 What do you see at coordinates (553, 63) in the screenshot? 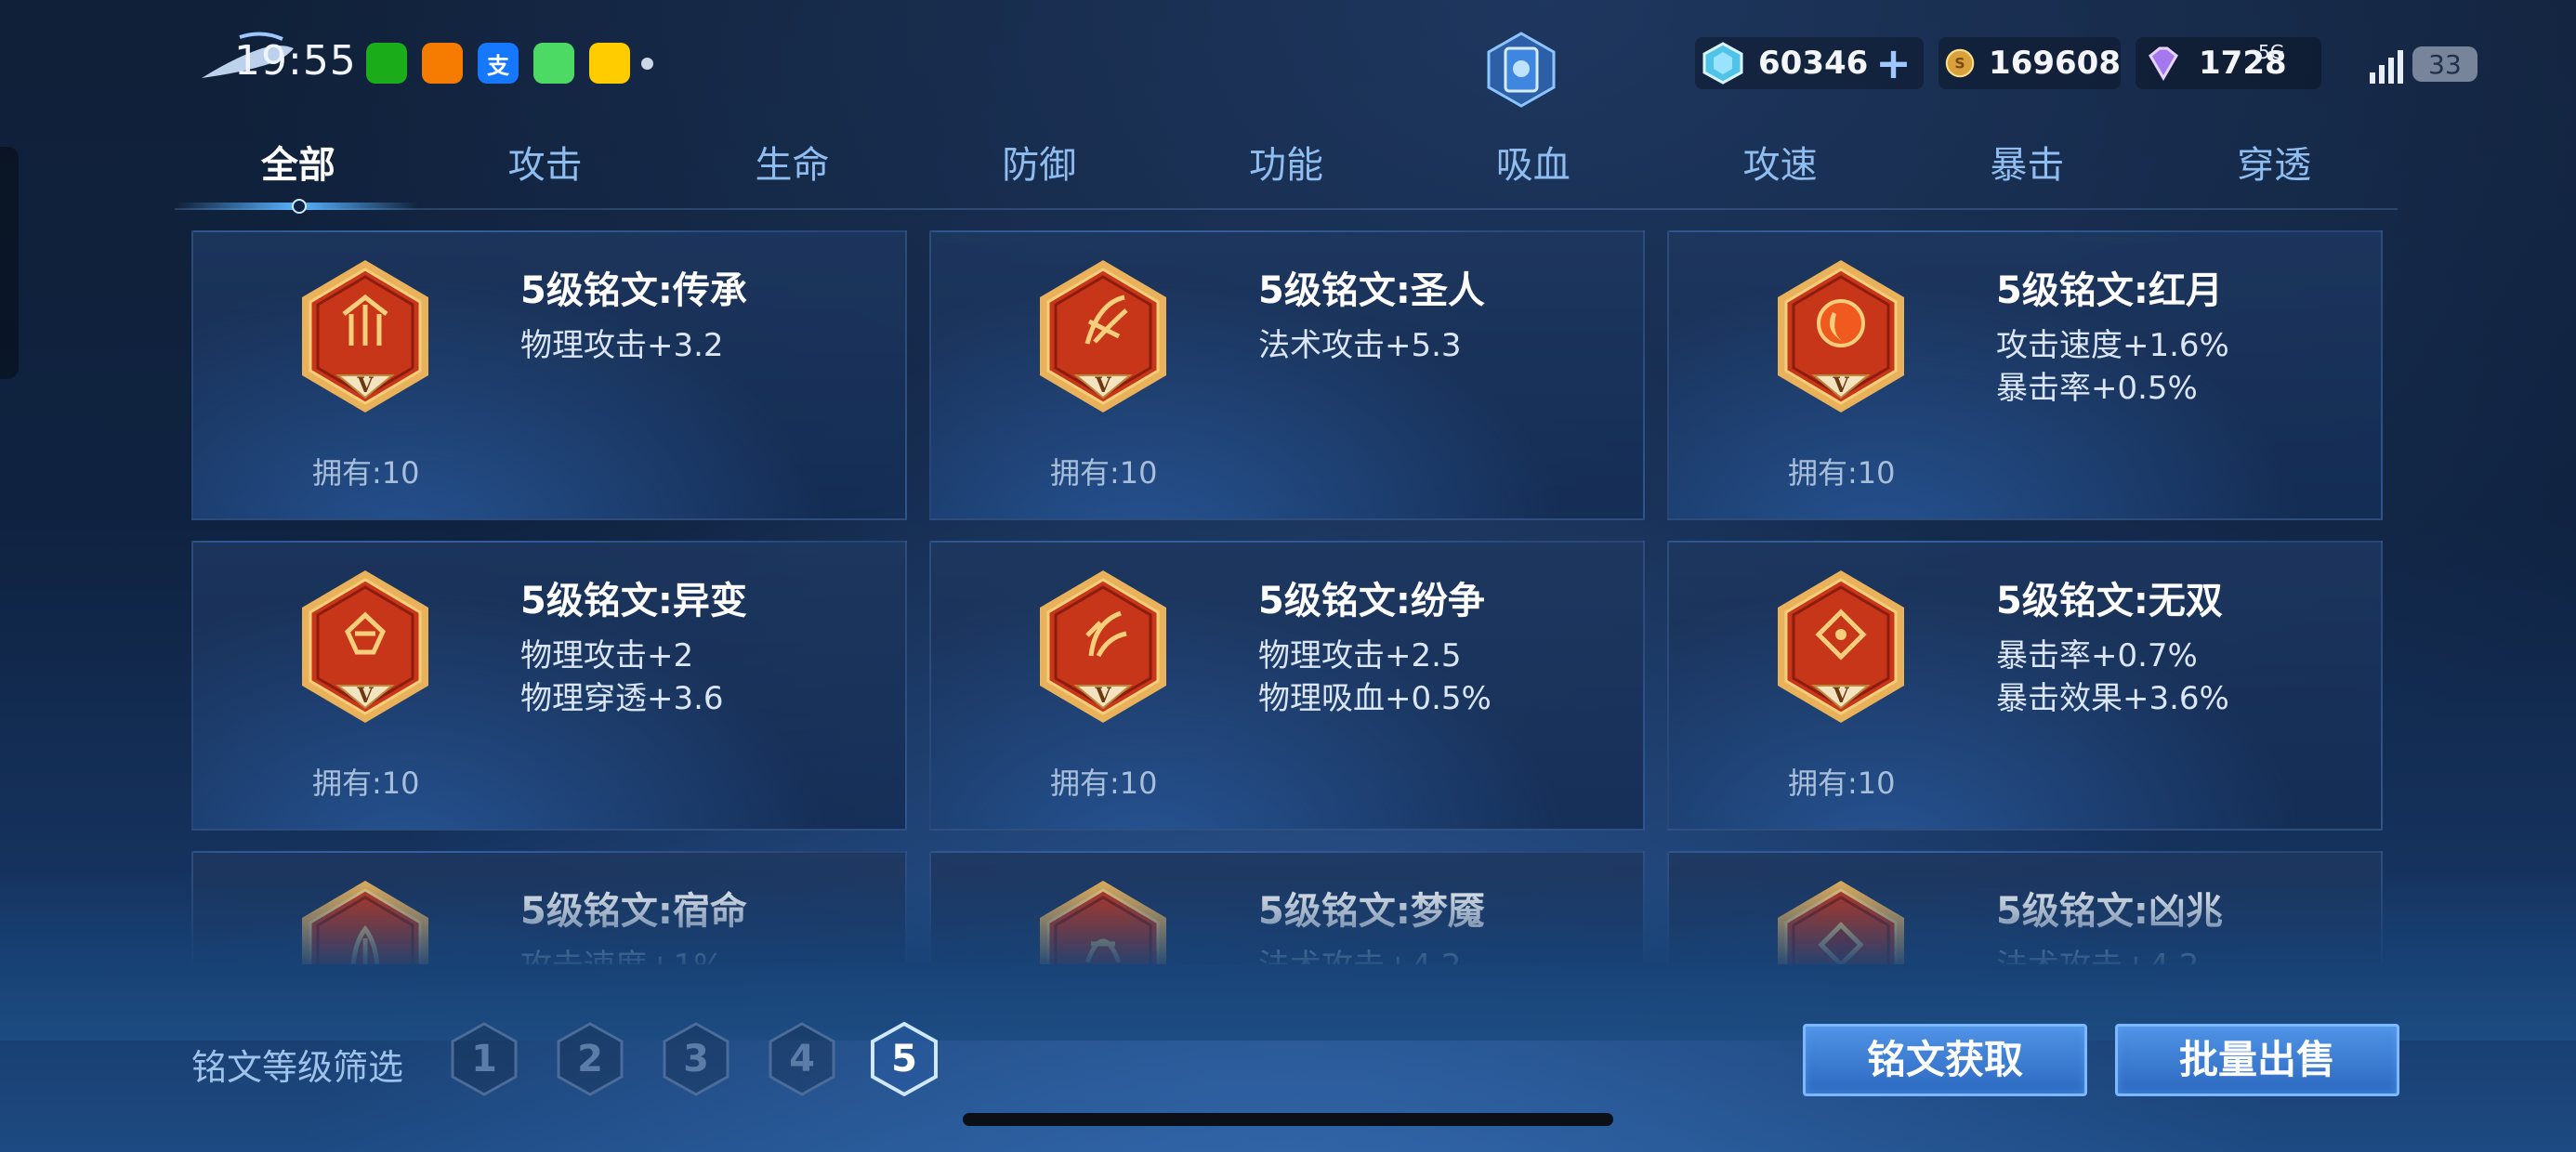
I see `messages-icon` at bounding box center [553, 63].